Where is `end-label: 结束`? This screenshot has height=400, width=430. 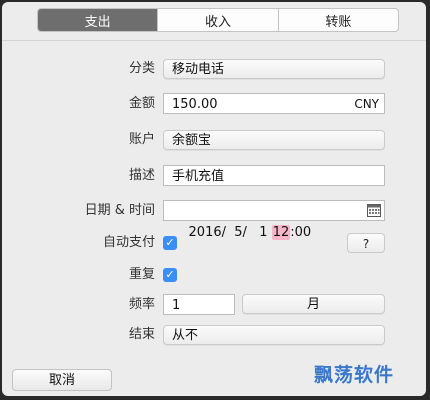
end-label: 结束 is located at coordinates (141, 334).